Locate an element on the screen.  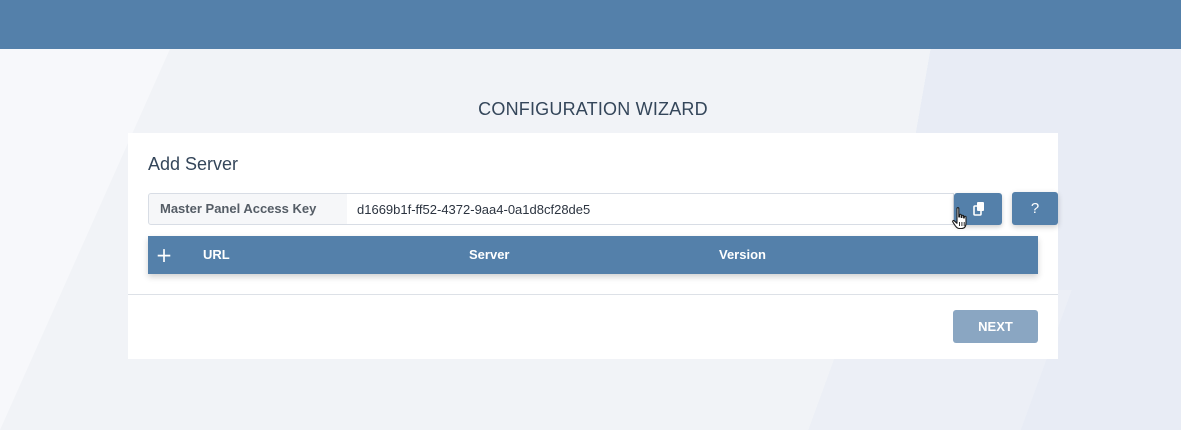
server-table-header: + URL Server Version is located at coordinates (593, 255).